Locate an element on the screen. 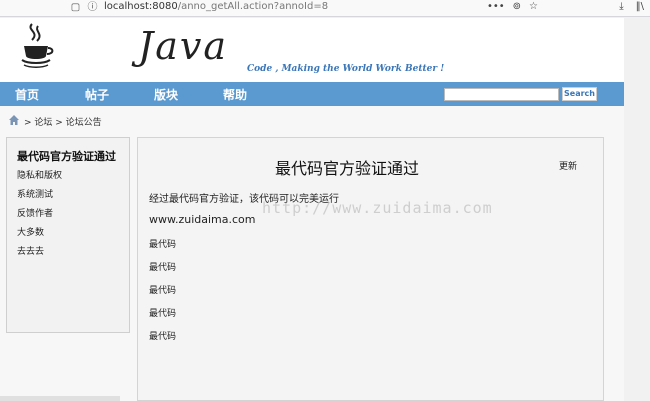  status-strip is located at coordinates (60, 398).